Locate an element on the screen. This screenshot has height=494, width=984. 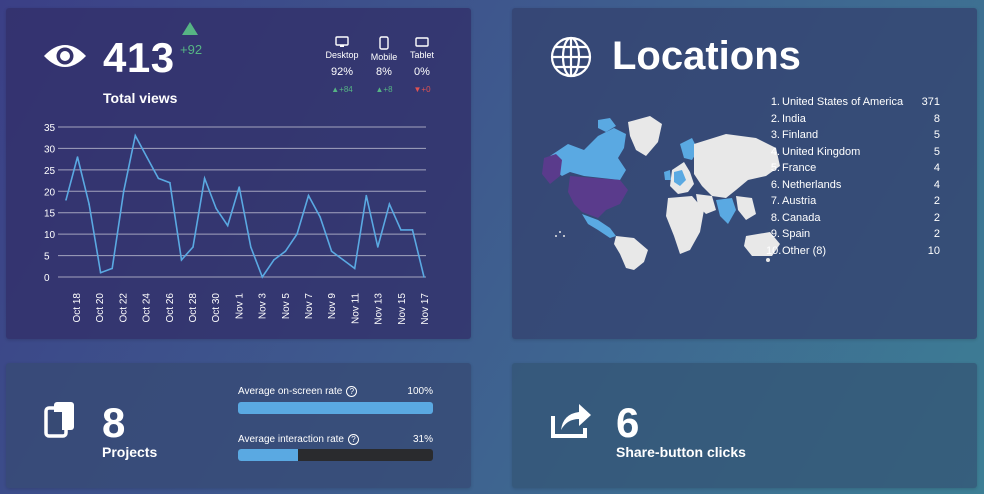
location-count: 371 is located at coordinates (930, 102).